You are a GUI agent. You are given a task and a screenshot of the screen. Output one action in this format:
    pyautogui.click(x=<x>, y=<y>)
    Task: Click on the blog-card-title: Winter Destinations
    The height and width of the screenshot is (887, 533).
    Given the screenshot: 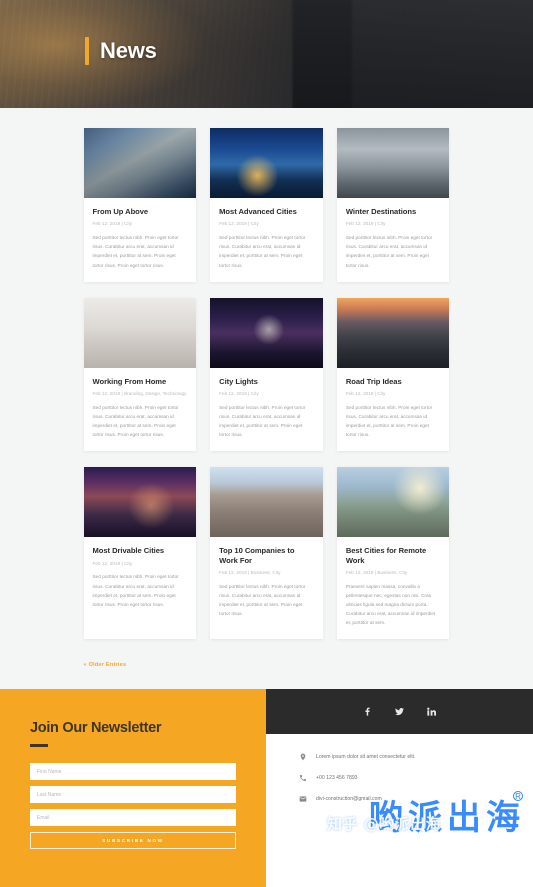 What is the action you would take?
    pyautogui.click(x=393, y=211)
    